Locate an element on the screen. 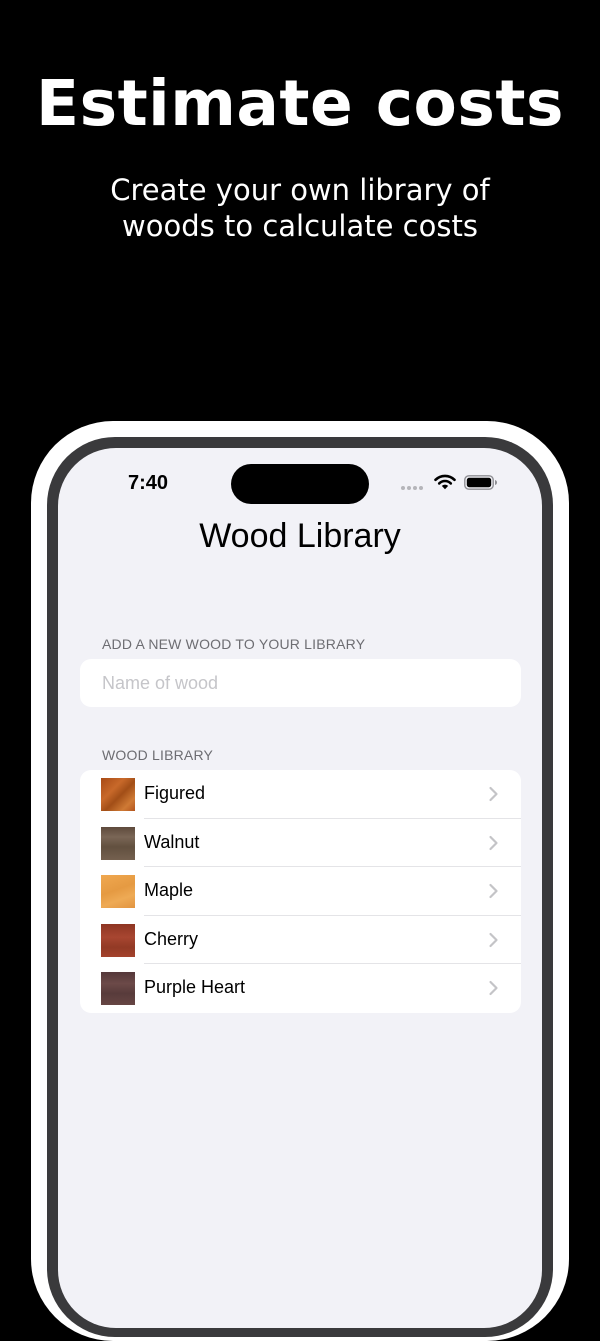 The width and height of the screenshot is (600, 1341). list-item-label: Purple Heart is located at coordinates (195, 987).